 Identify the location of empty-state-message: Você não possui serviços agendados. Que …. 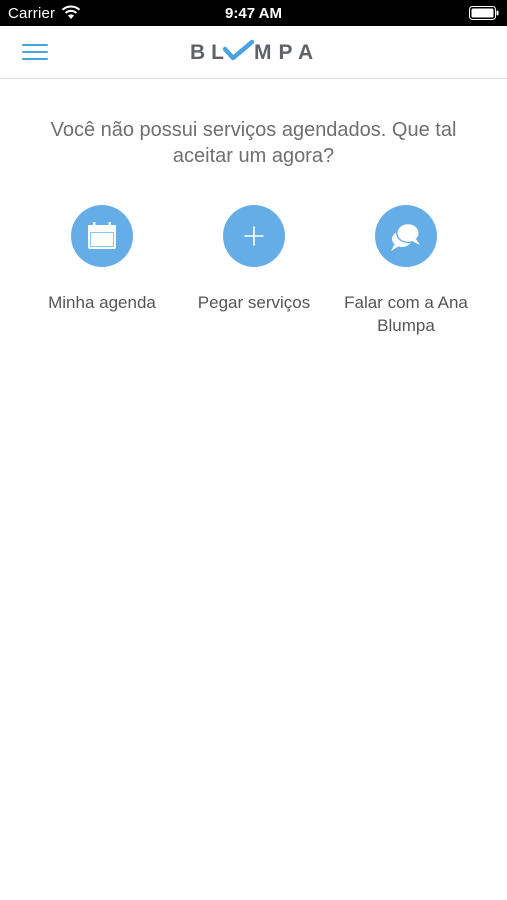
(253, 143).